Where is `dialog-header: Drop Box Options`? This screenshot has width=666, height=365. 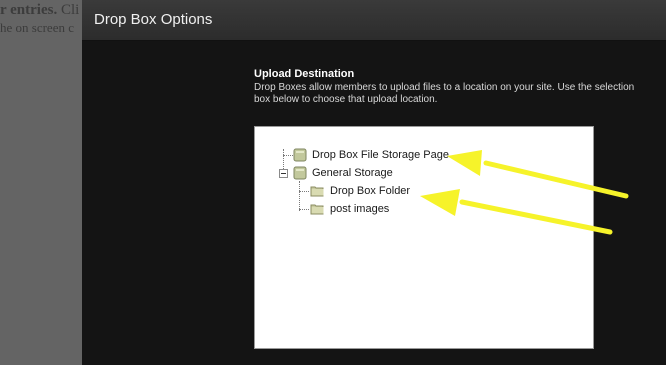
dialog-header: Drop Box Options is located at coordinates (374, 20).